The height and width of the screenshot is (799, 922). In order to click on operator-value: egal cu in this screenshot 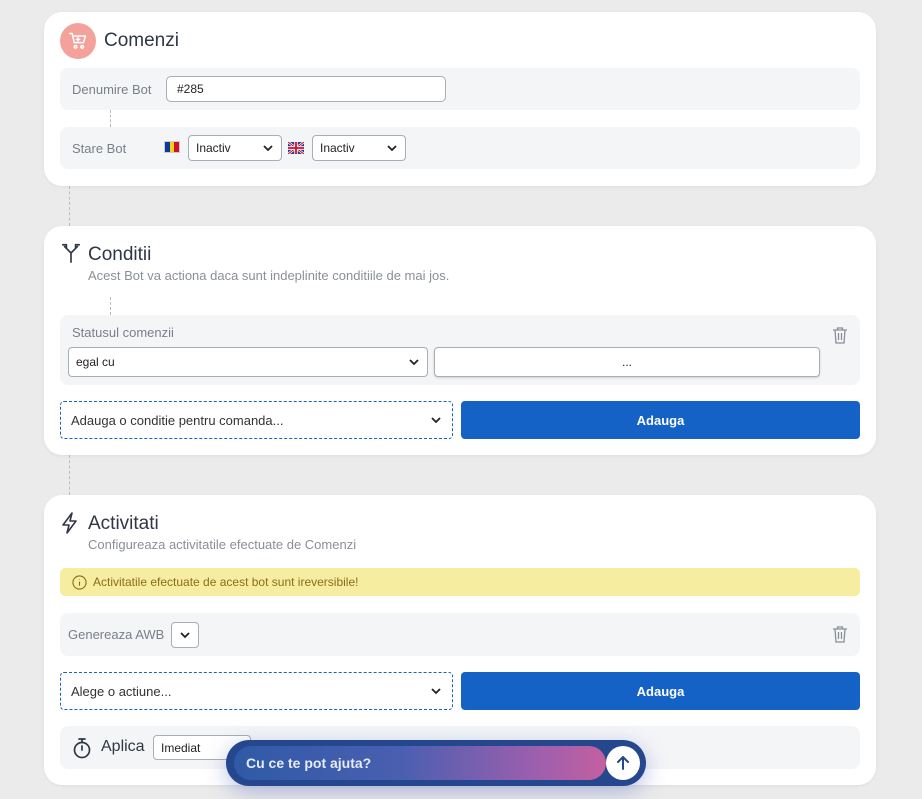, I will do `click(95, 362)`.